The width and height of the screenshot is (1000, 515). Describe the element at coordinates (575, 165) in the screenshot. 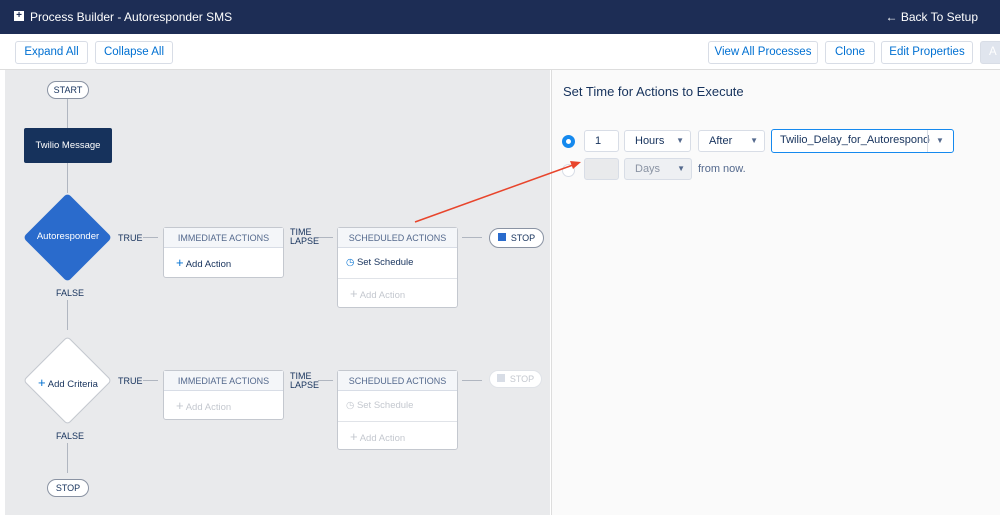

I see `annotation-arrow-head` at that location.